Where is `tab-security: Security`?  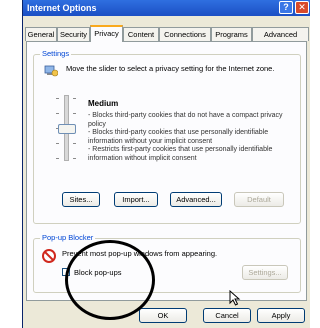 tab-security: Security is located at coordinates (73, 34).